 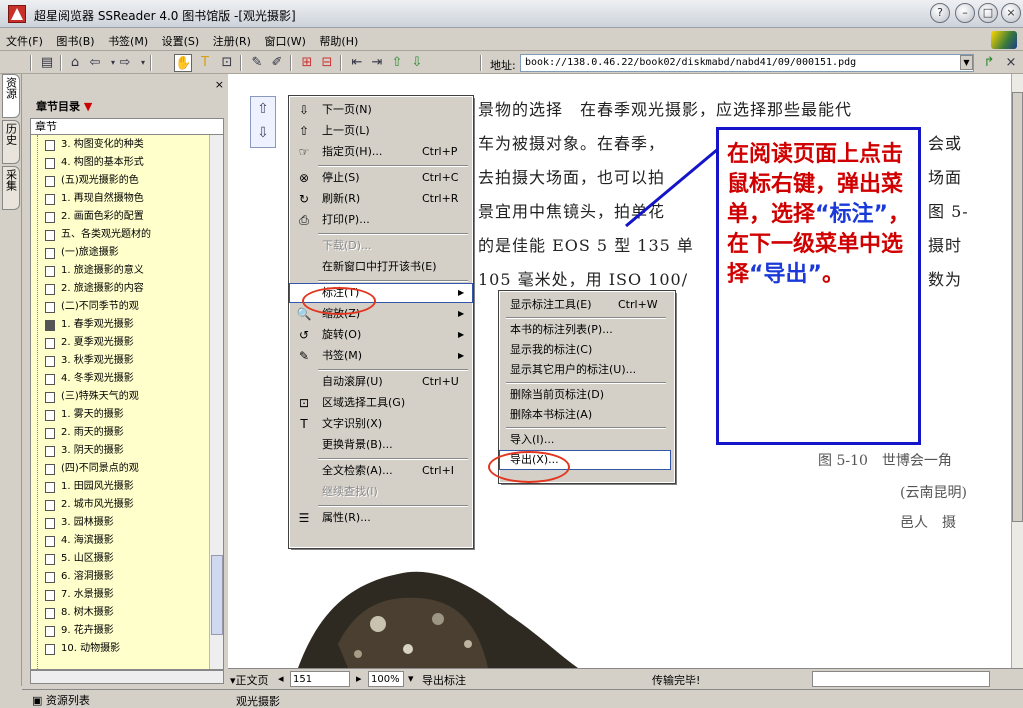 What do you see at coordinates (940, 13) in the screenshot?
I see `help-button: ?` at bounding box center [940, 13].